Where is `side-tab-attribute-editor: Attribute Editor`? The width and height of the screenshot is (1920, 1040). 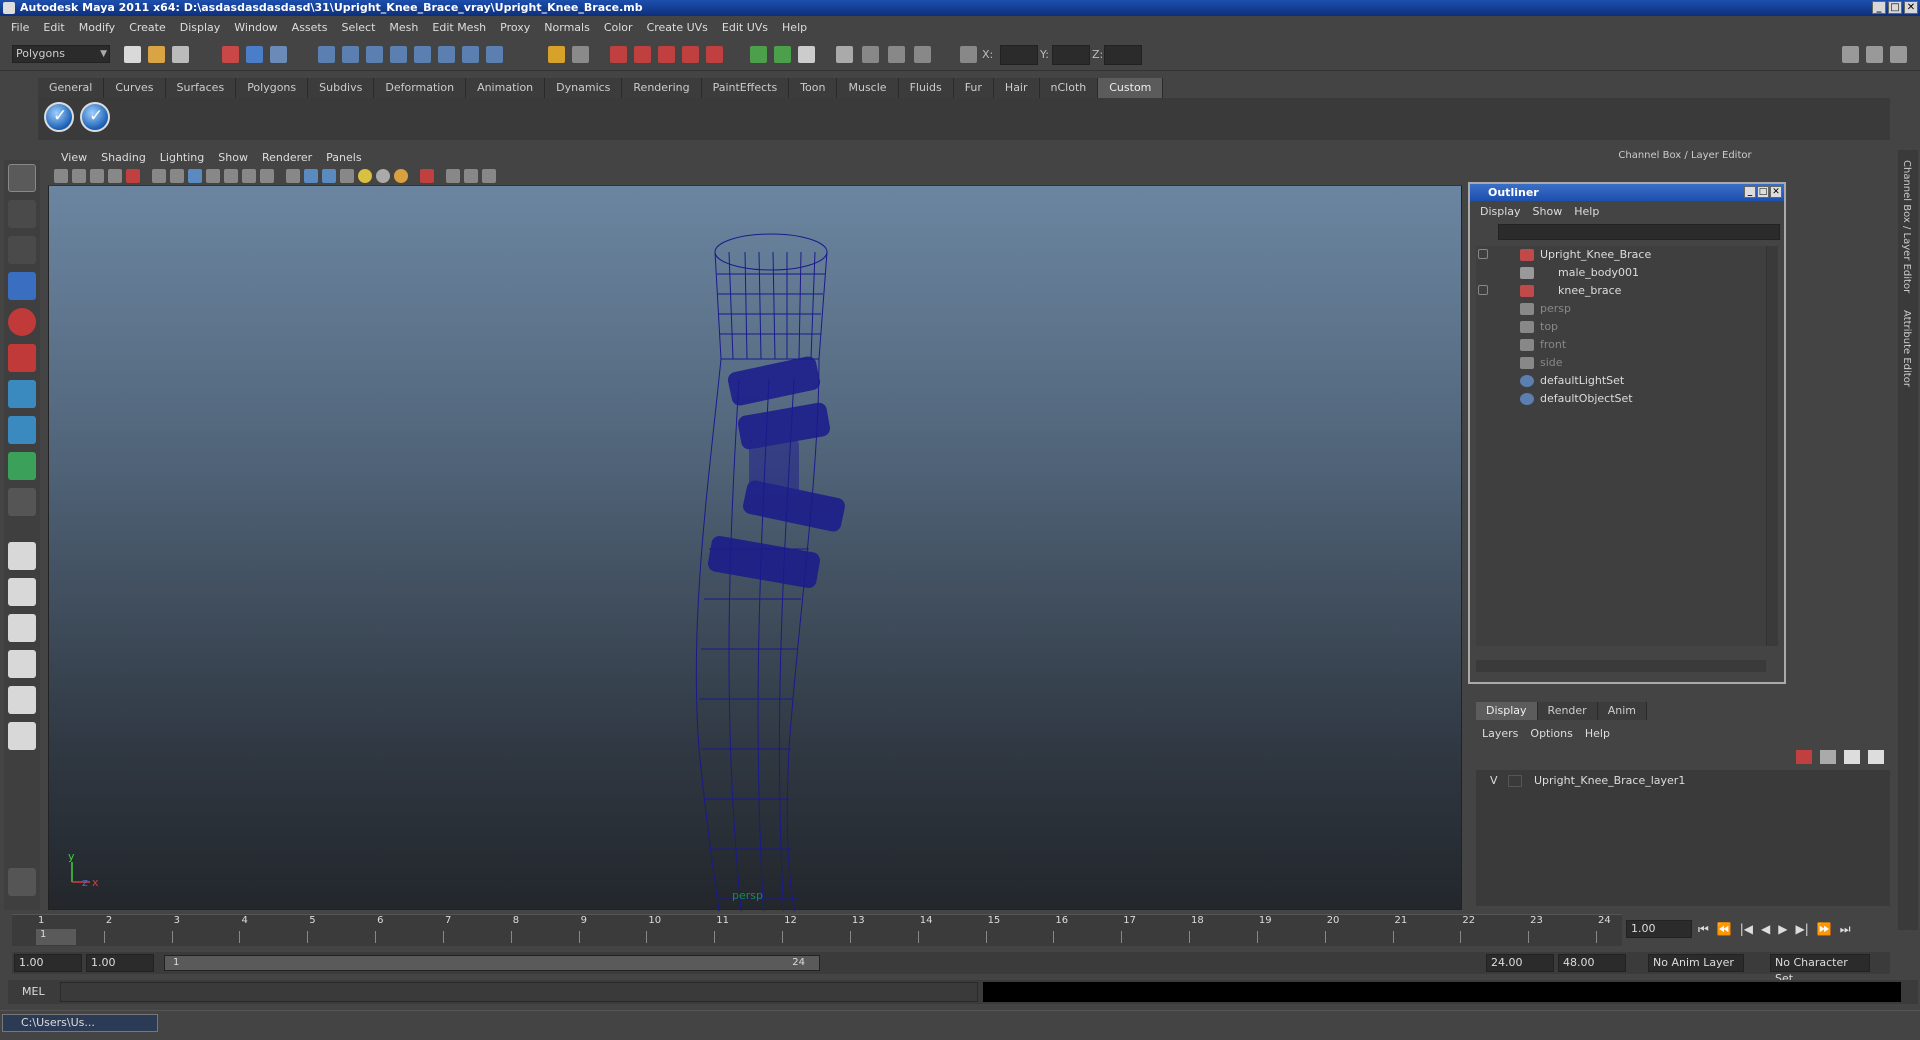
side-tab-attribute-editor: Attribute Editor is located at coordinates (1906, 348).